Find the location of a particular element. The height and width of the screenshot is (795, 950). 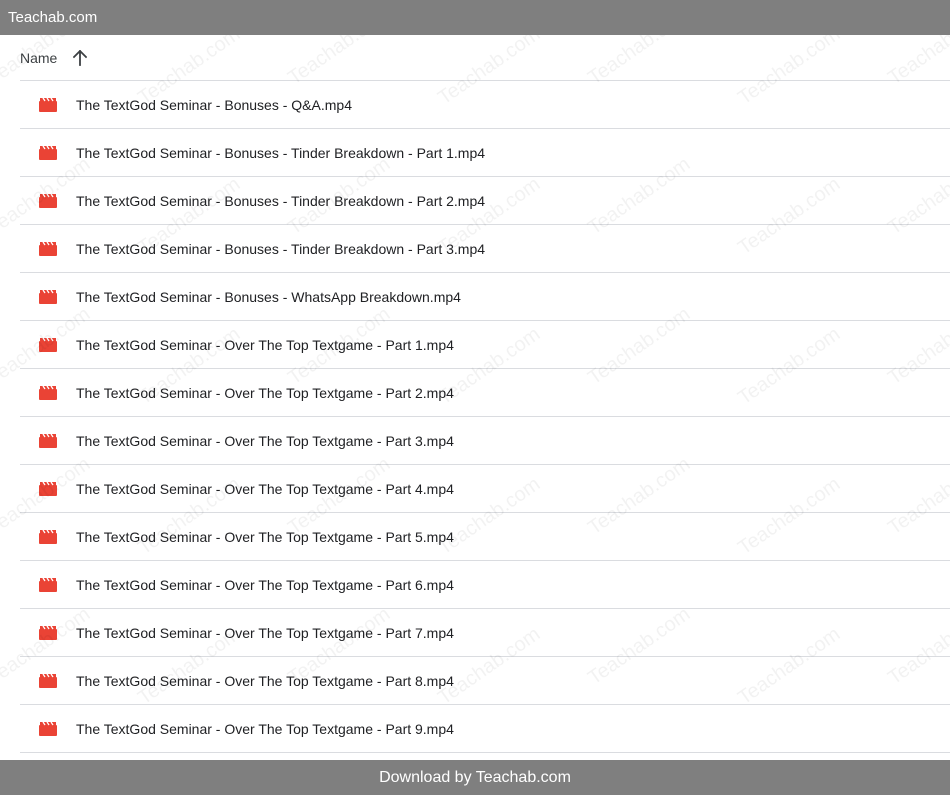

file-row: The TextGod Seminar - Bonuses - Q&A.mp4 is located at coordinates (485, 105).